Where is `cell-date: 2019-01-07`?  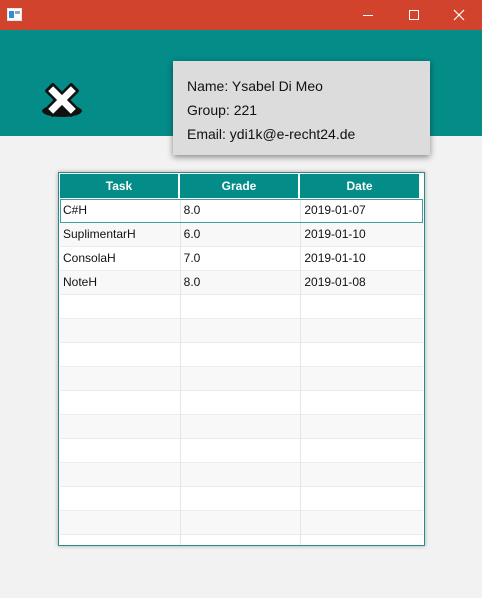
cell-date: 2019-01-07 is located at coordinates (335, 210).